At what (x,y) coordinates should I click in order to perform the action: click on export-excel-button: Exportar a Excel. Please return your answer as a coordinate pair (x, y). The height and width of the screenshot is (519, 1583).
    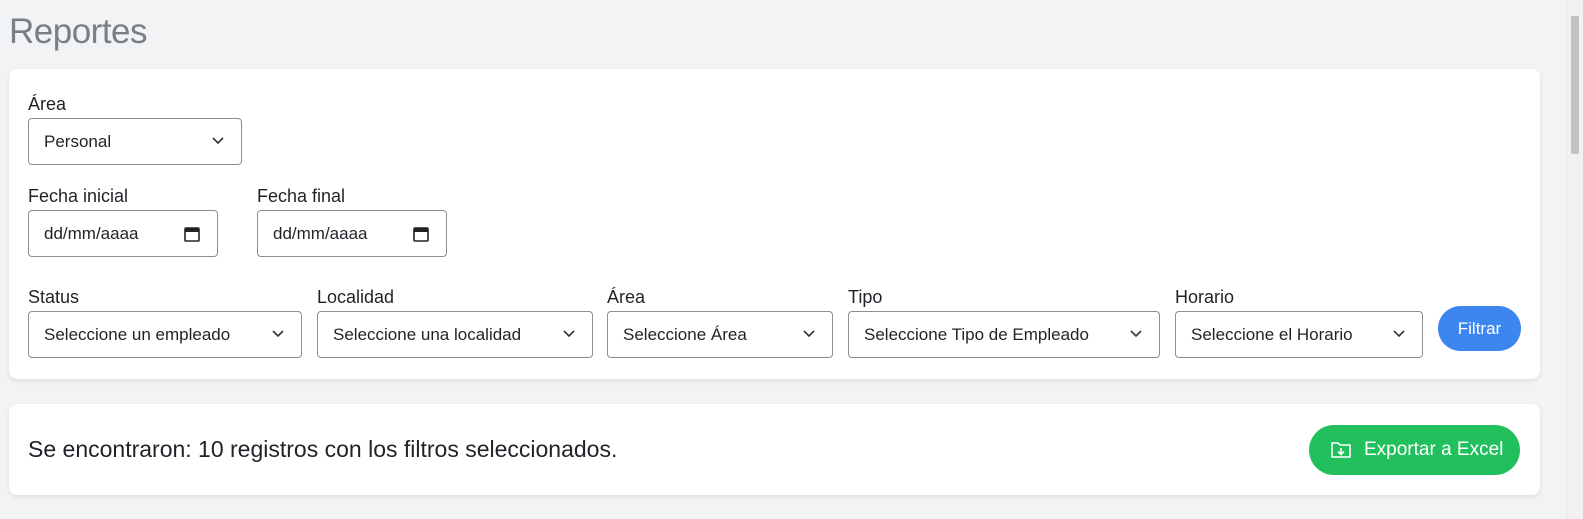
    Looking at the image, I should click on (1414, 450).